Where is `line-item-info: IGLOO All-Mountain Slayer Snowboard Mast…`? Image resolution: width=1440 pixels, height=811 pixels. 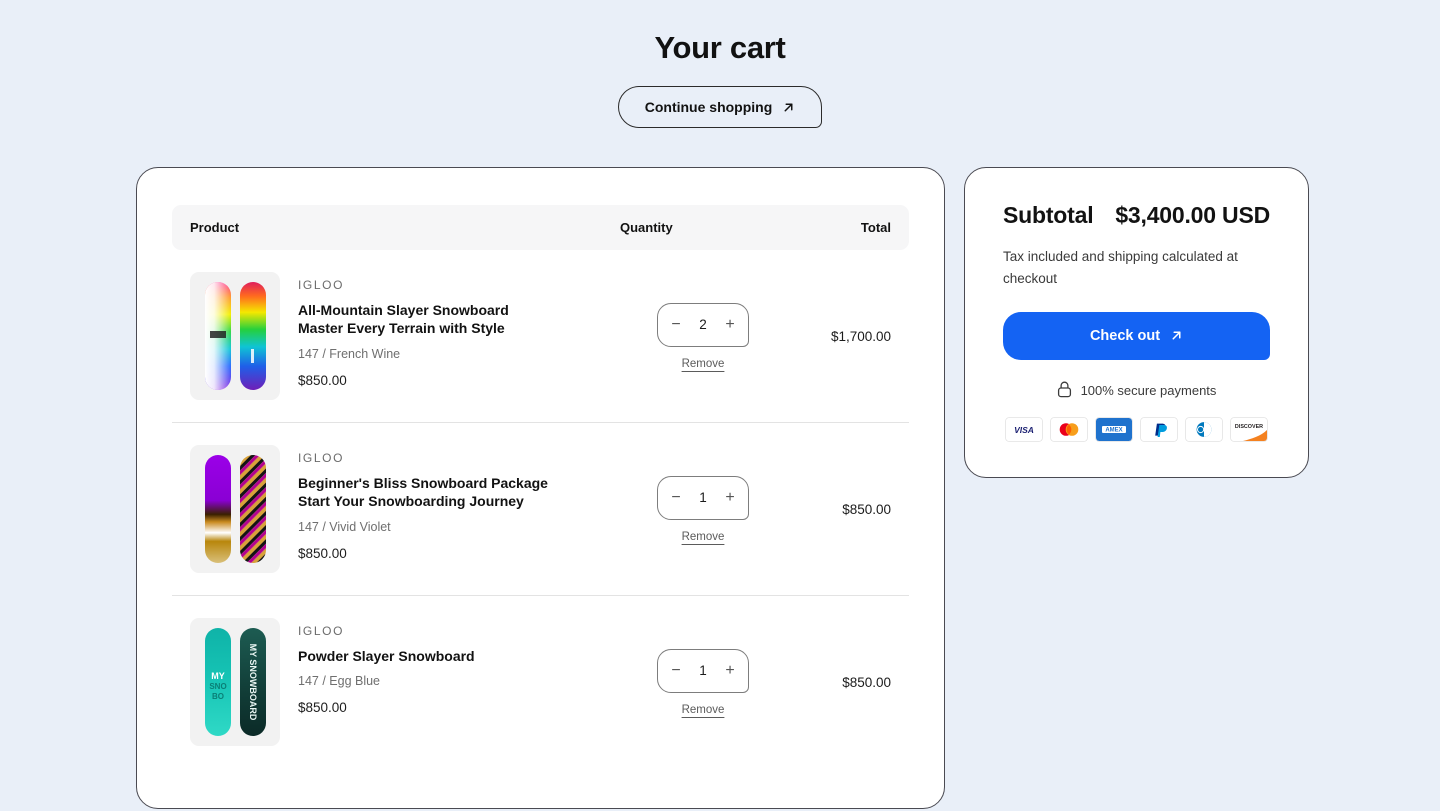 line-item-info: IGLOO All-Mountain Slayer Snowboard Mast… is located at coordinates (423, 330).